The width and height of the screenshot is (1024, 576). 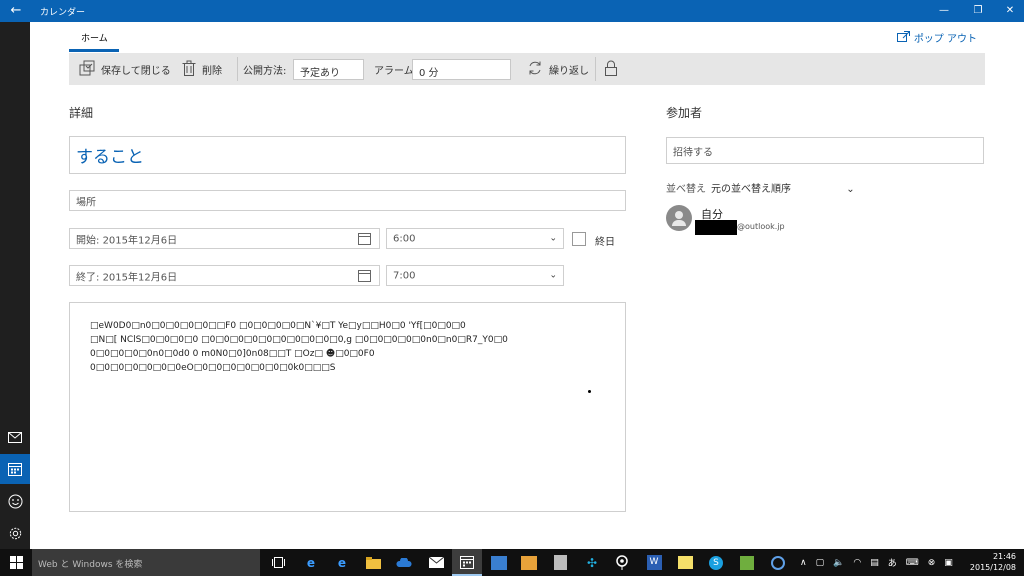 What do you see at coordinates (685, 562) in the screenshot?
I see `sticky-notes-icon` at bounding box center [685, 562].